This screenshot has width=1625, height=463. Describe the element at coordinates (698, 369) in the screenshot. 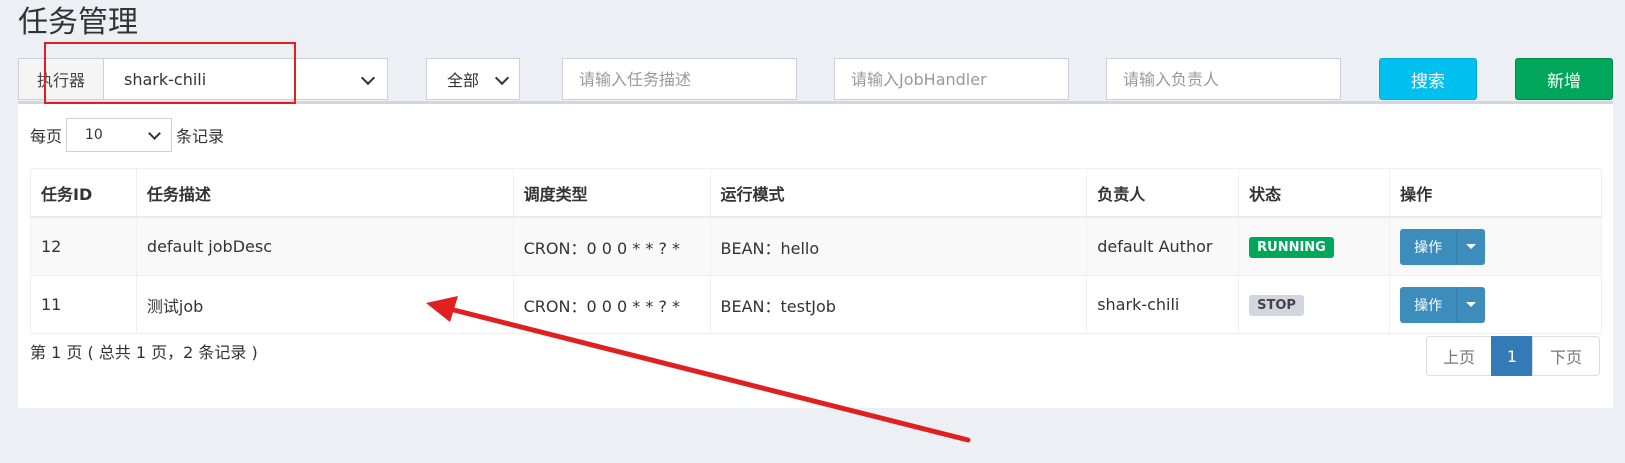

I see `annotation-arrow` at that location.